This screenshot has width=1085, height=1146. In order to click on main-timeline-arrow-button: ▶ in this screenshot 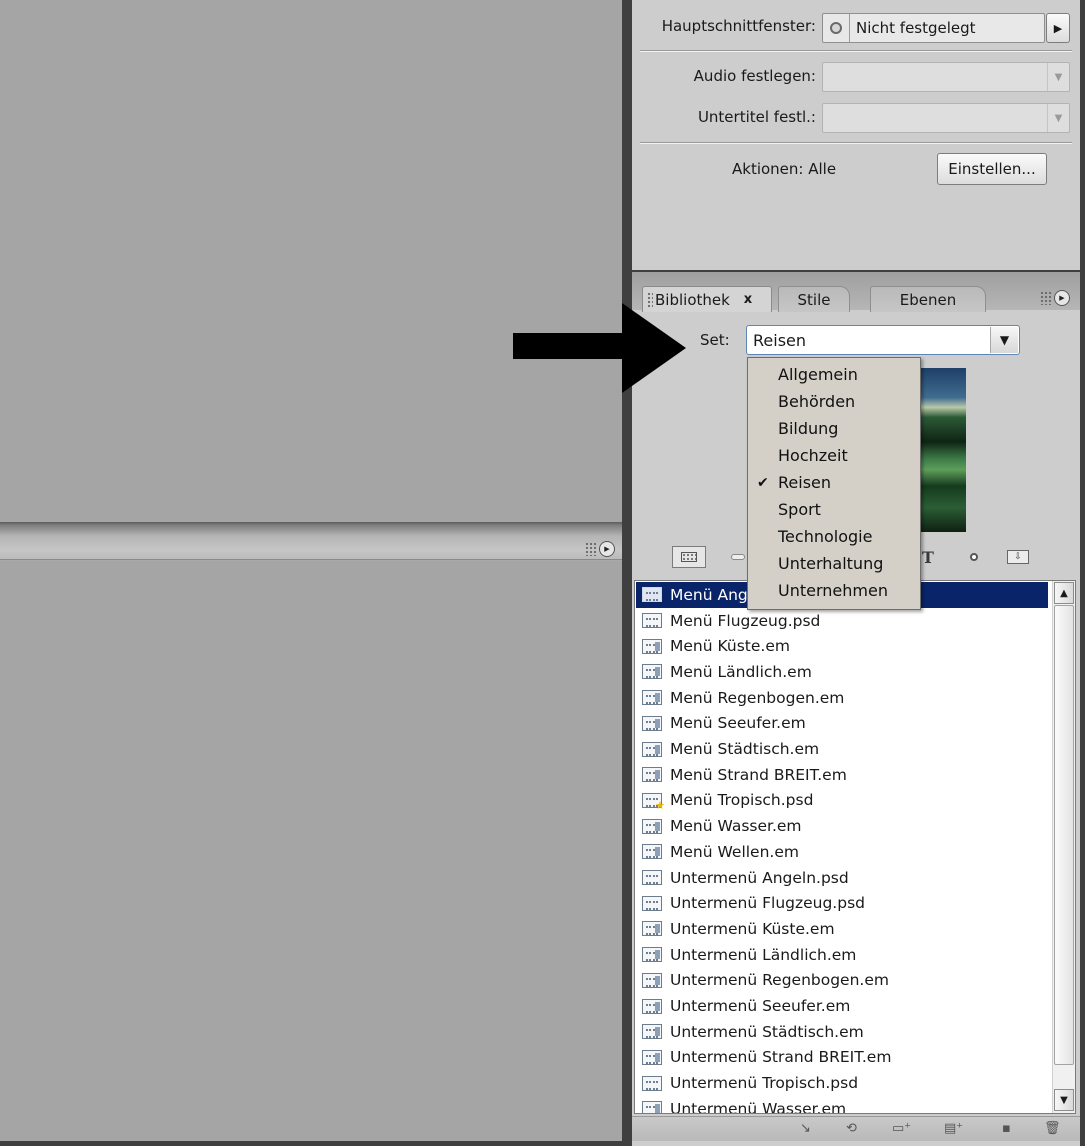, I will do `click(1058, 28)`.